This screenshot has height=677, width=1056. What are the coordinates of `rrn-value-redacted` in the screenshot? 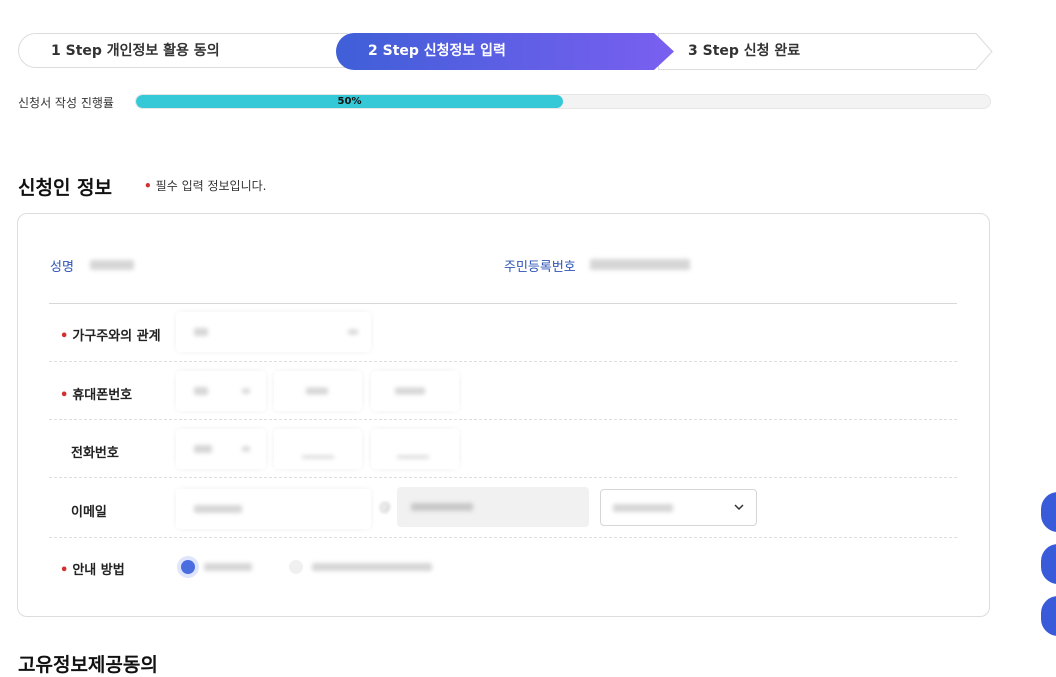 It's located at (640, 264).